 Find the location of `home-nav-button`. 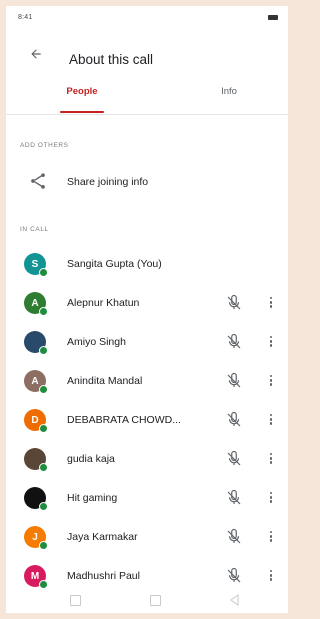

home-nav-button is located at coordinates (155, 600).